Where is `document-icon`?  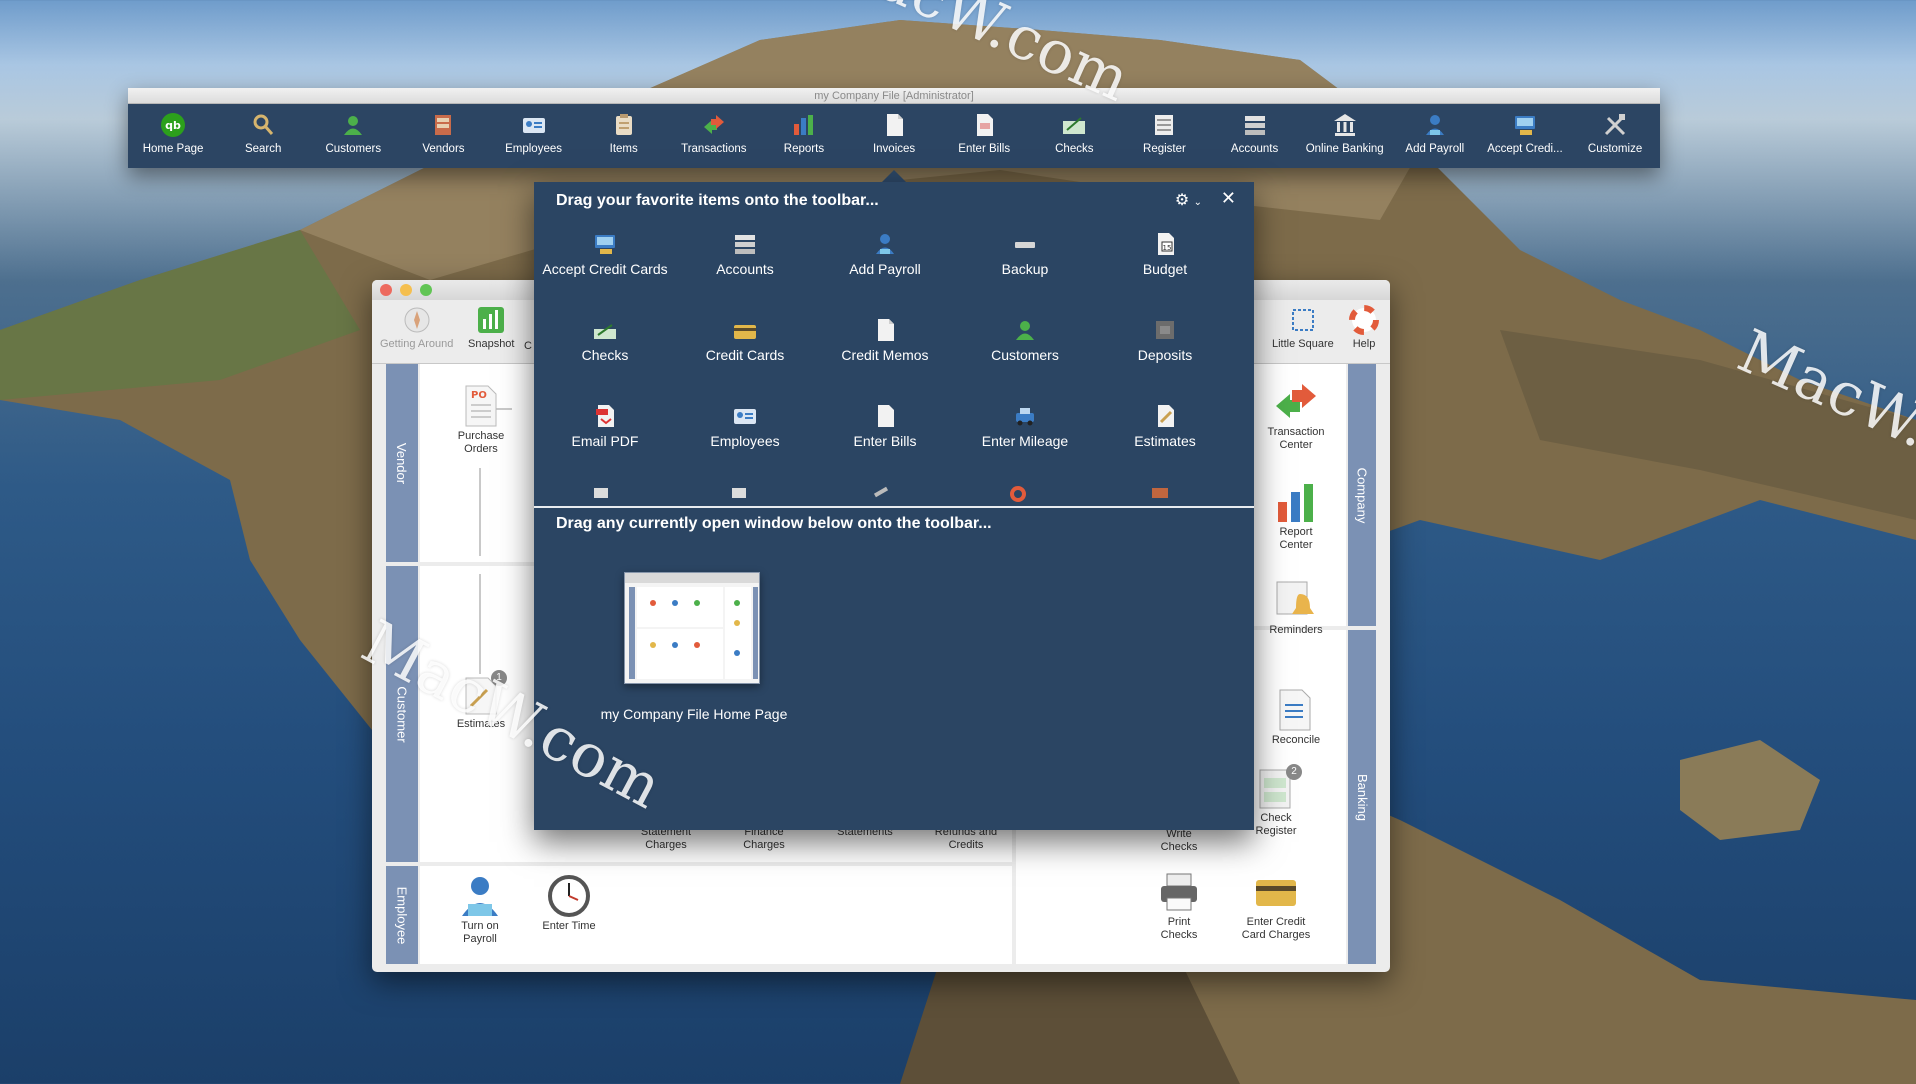 document-icon is located at coordinates (894, 125).